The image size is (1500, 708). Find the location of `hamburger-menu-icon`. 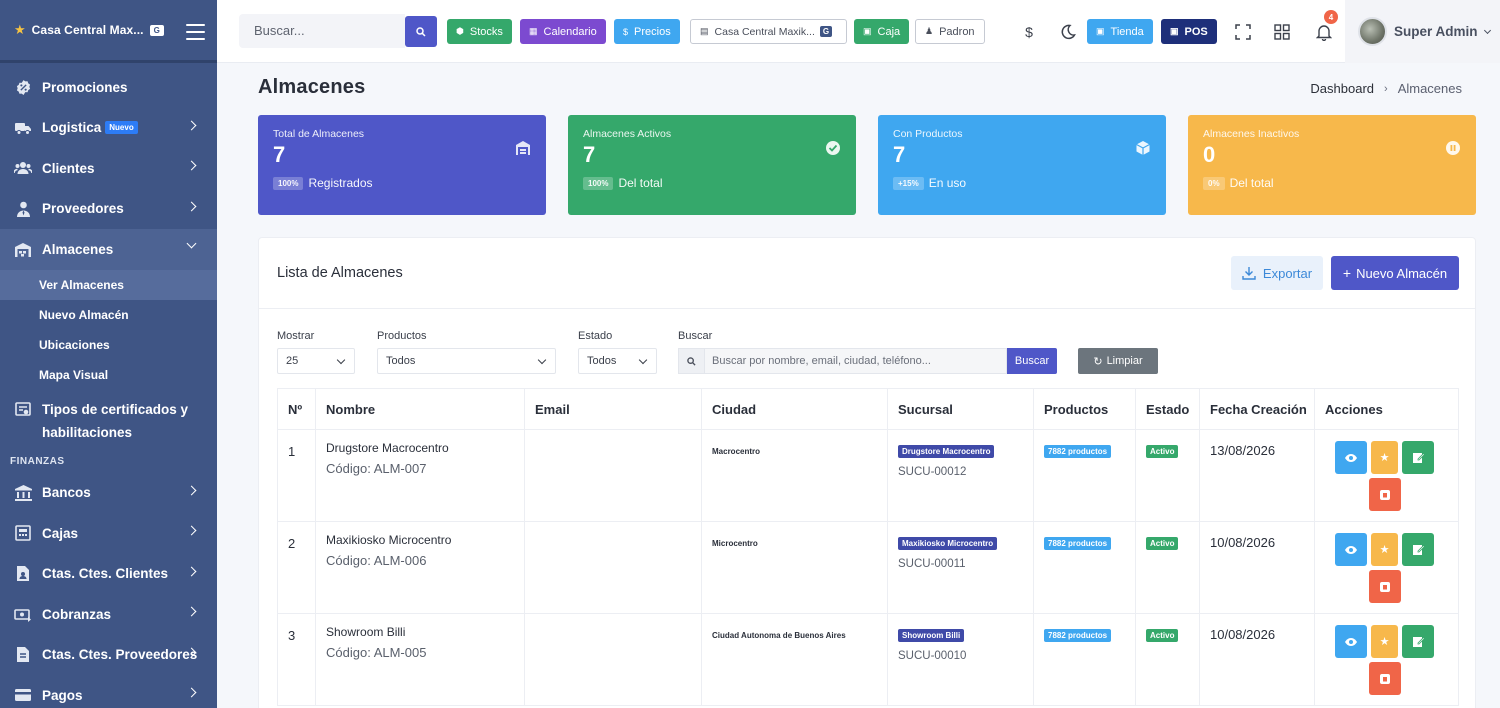

hamburger-menu-icon is located at coordinates (195, 34).